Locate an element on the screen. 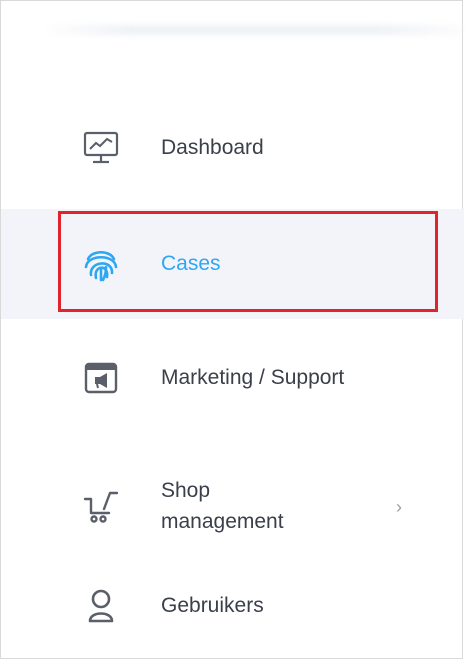 This screenshot has height=661, width=465. shopping-cart-icon is located at coordinates (101, 506).